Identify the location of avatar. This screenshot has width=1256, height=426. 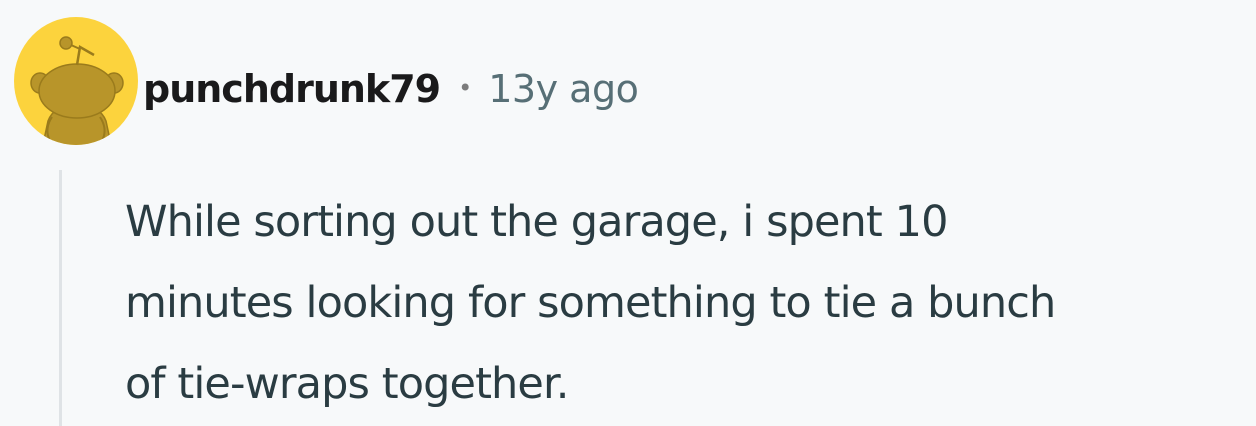
(76, 81).